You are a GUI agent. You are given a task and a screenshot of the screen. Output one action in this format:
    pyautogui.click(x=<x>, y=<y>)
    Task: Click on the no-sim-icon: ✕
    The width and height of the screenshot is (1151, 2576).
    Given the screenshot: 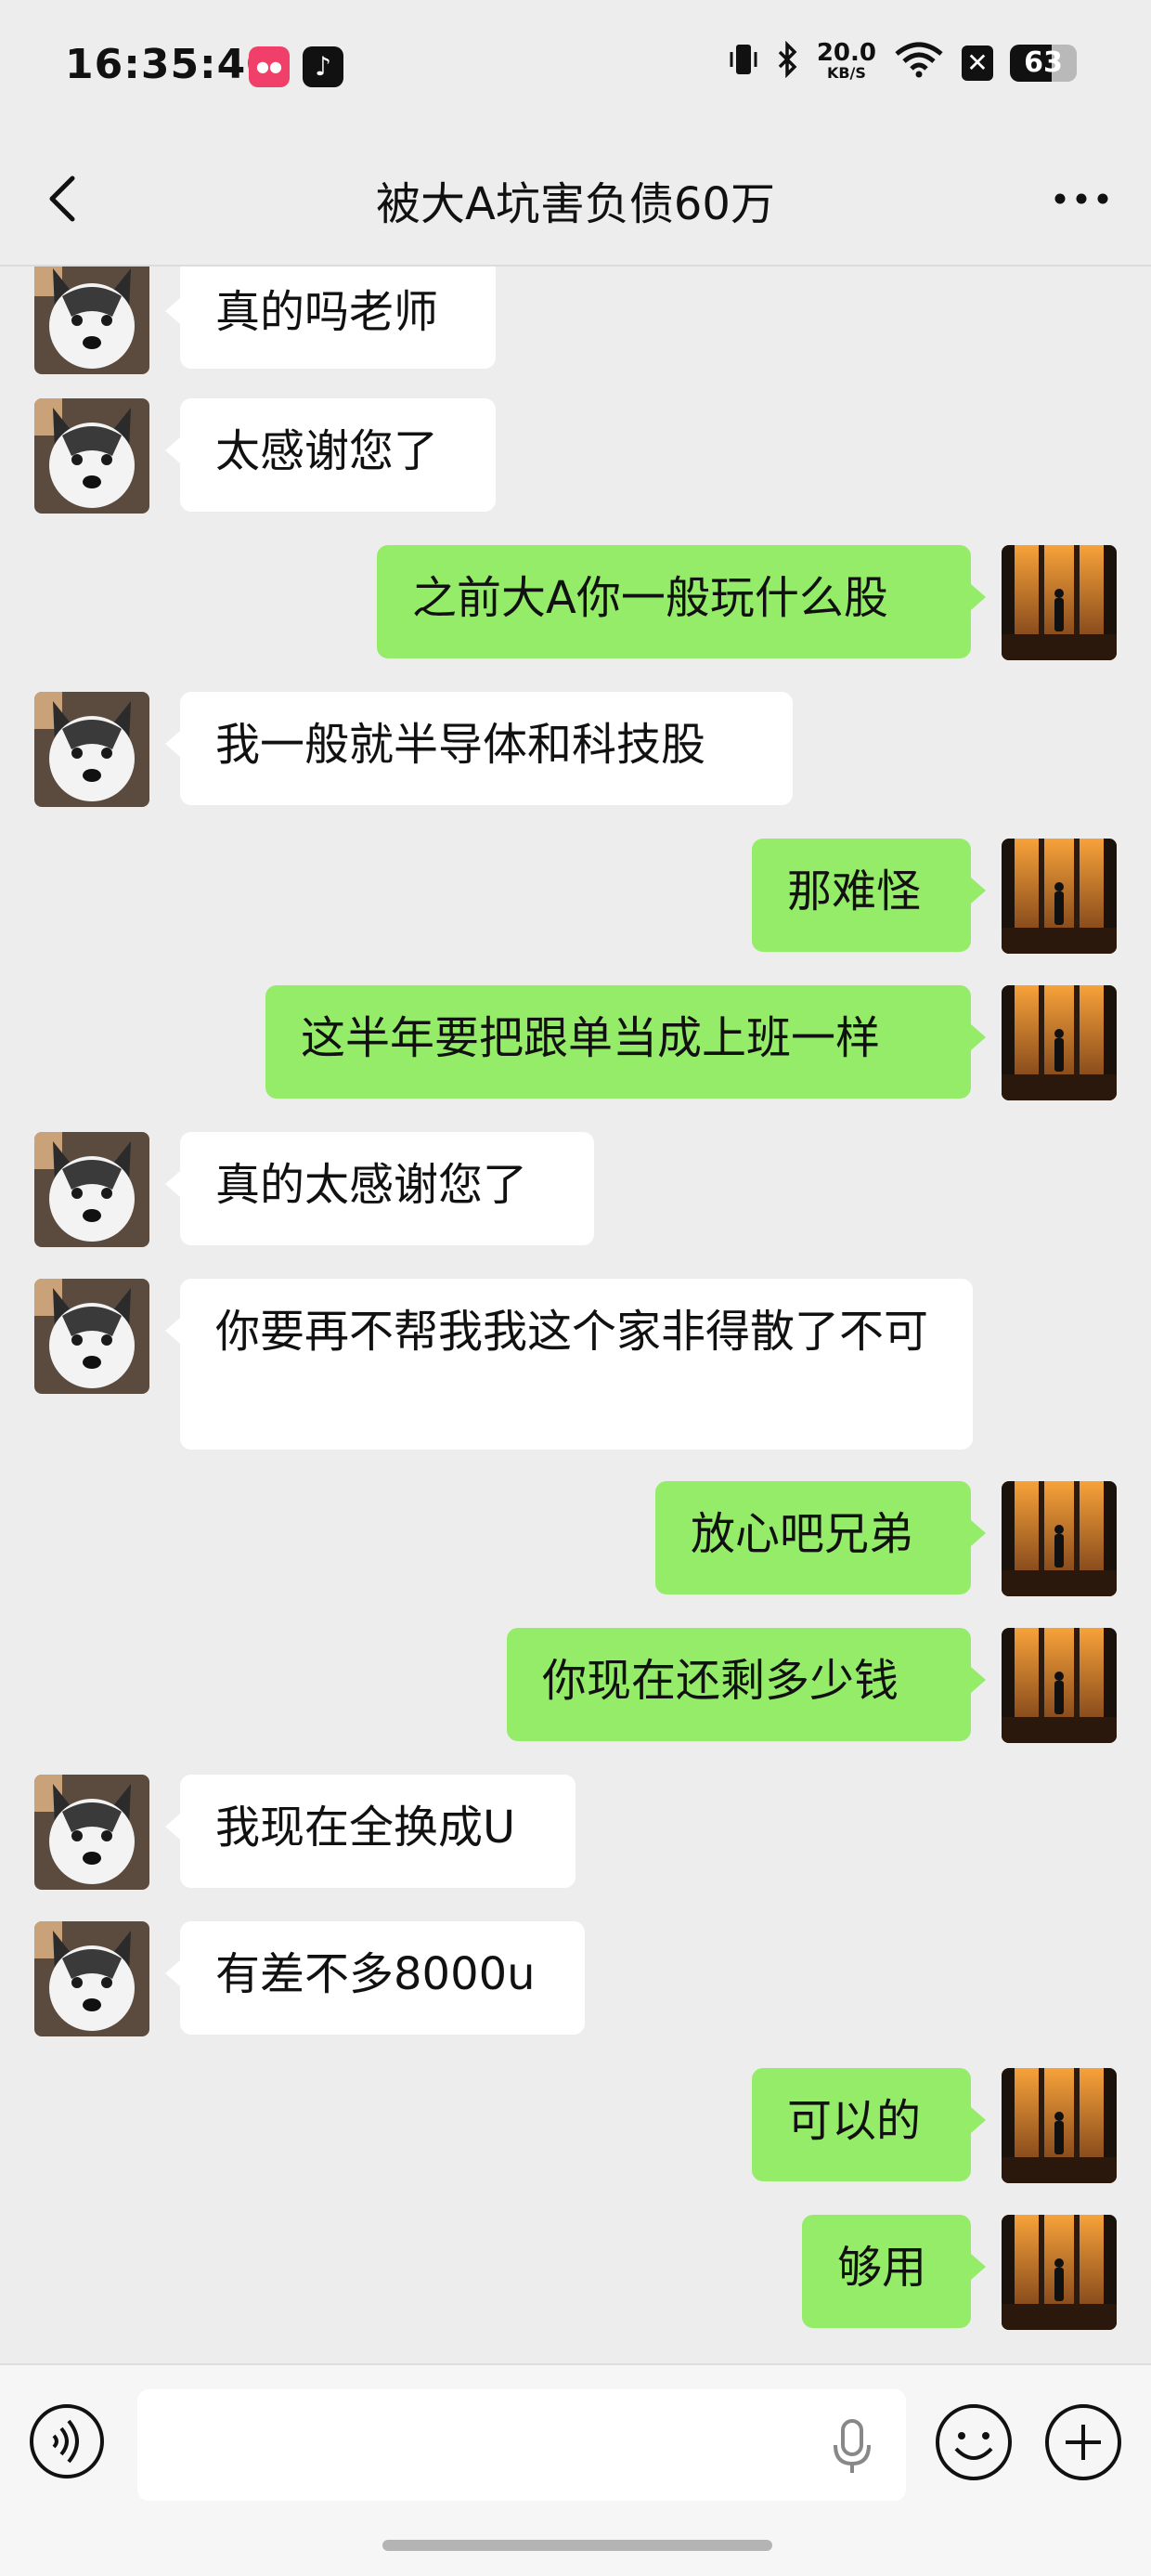 What is the action you would take?
    pyautogui.click(x=977, y=63)
    